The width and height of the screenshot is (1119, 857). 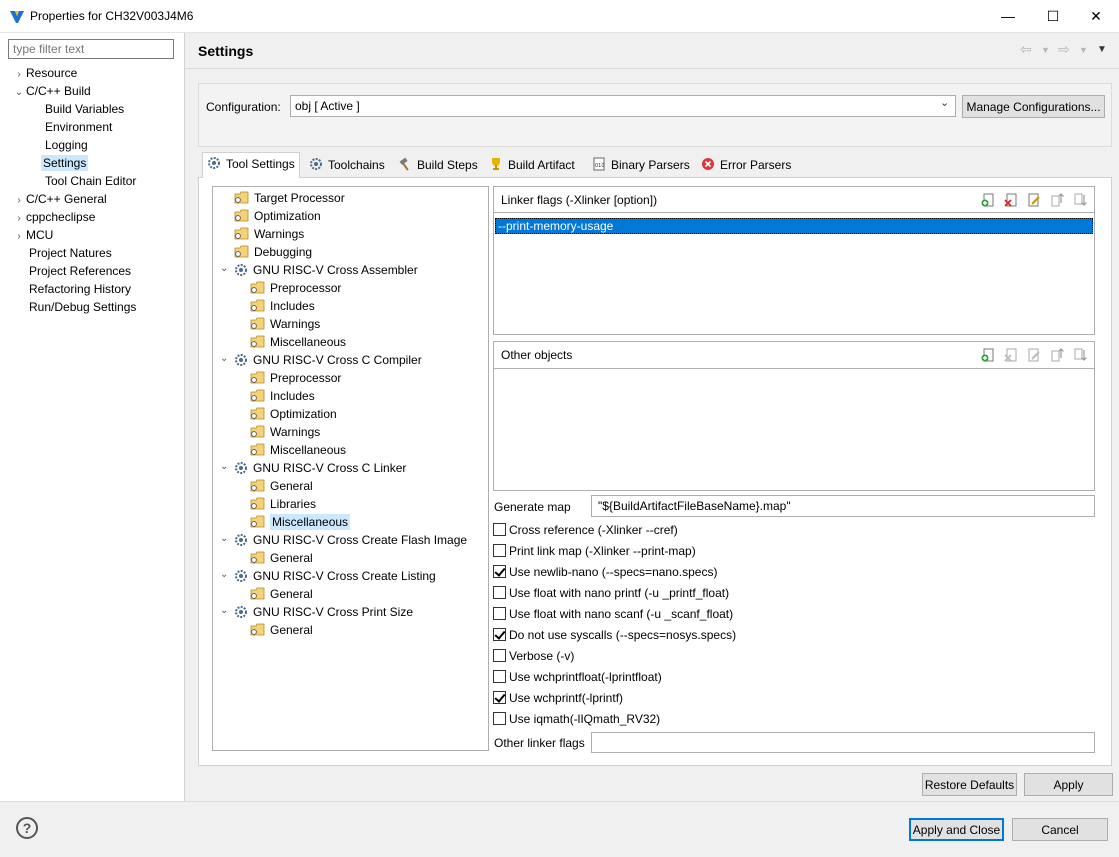 I want to click on tree-item-asm-miscellaneous: Miscellaneous, so click(x=298, y=342).